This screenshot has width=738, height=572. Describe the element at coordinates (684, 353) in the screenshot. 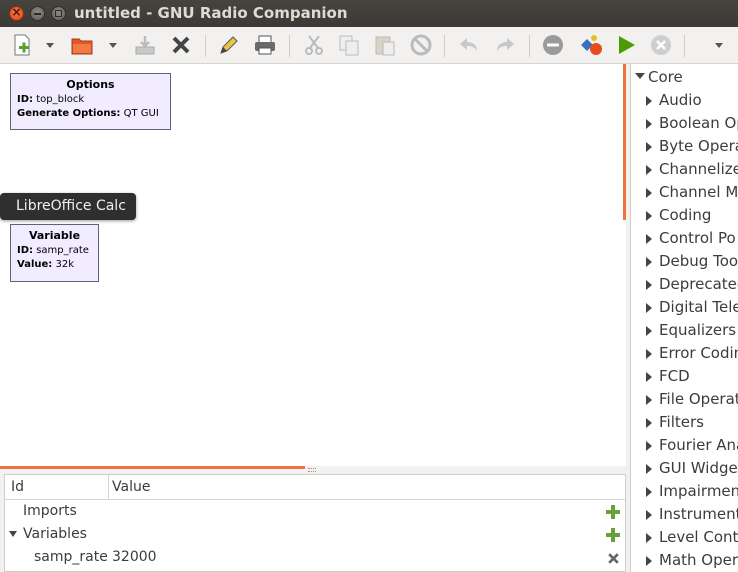

I see `tree-category-item: Error Codin` at that location.